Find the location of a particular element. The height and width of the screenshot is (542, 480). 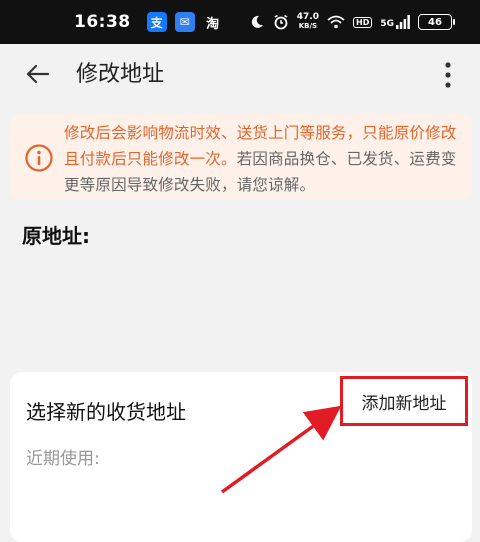

status-indicators: 47.0 KB/S HD 5G 46 is located at coordinates (352, 22).